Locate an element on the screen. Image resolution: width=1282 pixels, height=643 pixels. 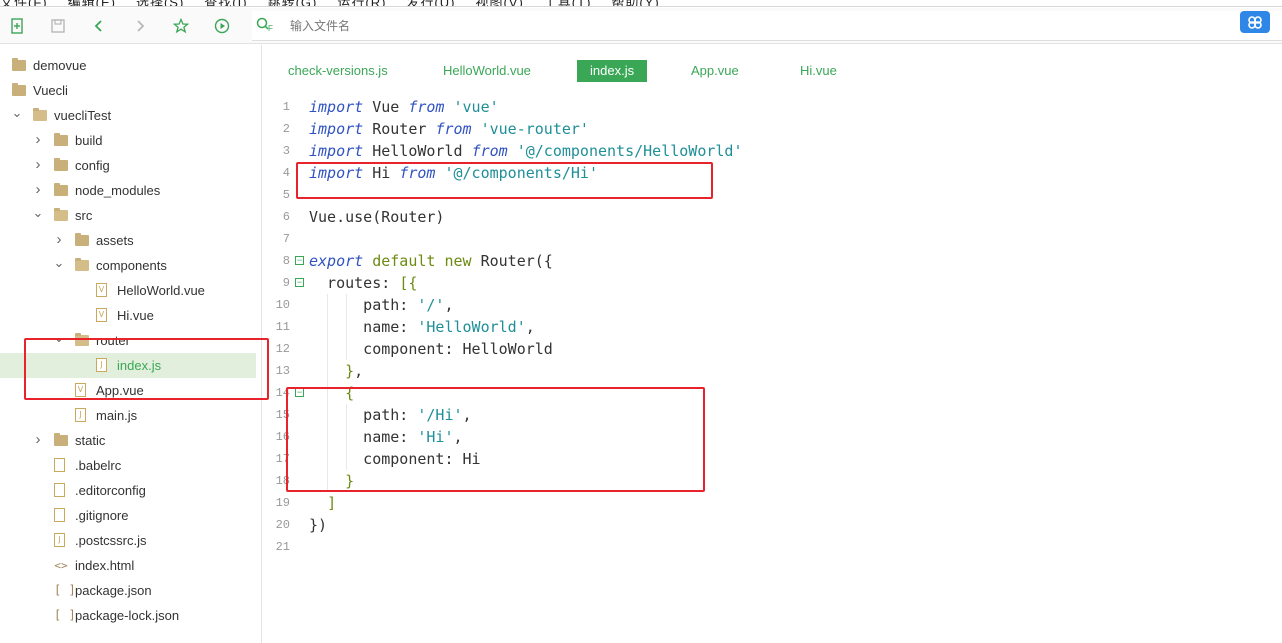
tree-item-label: main.js is located at coordinates (117, 415).